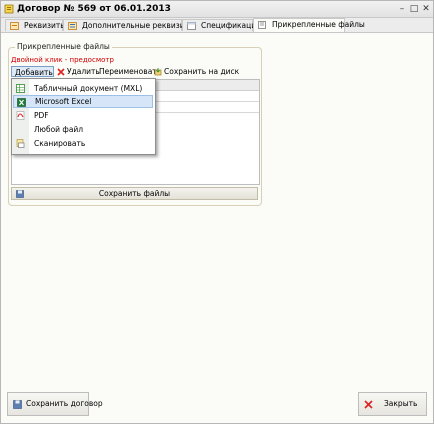 The height and width of the screenshot is (424, 434). Describe the element at coordinates (34, 72) in the screenshot. I see `add-button-label: Добавить` at that location.